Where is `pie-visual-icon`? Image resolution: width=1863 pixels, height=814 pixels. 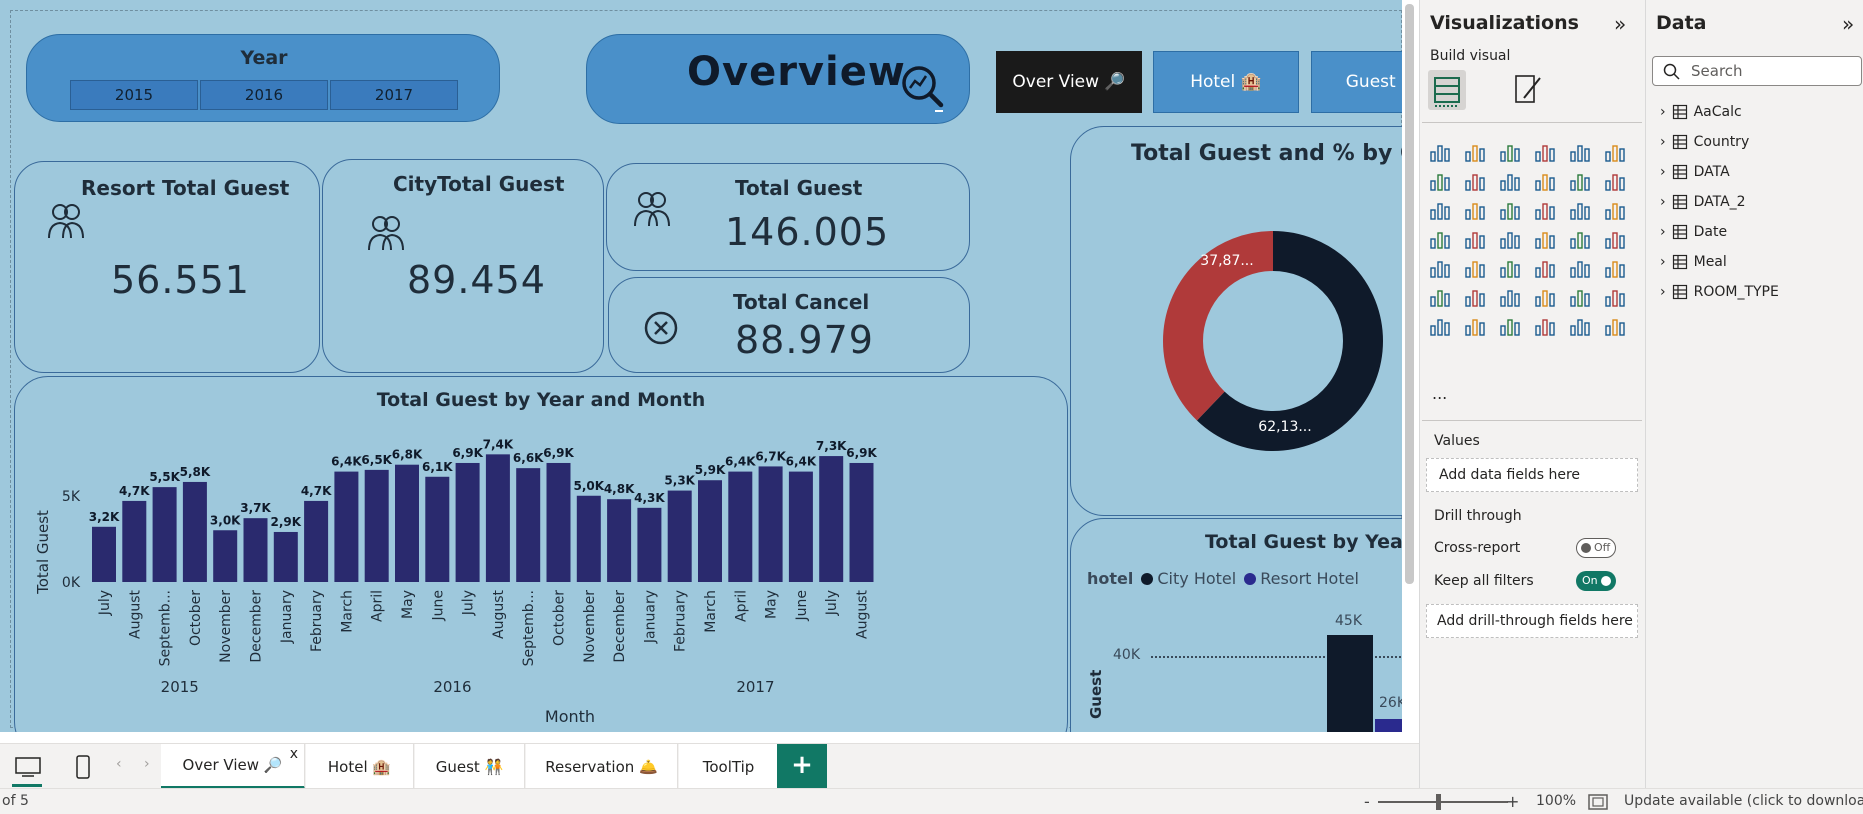 pie-visual-icon is located at coordinates (1581, 211).